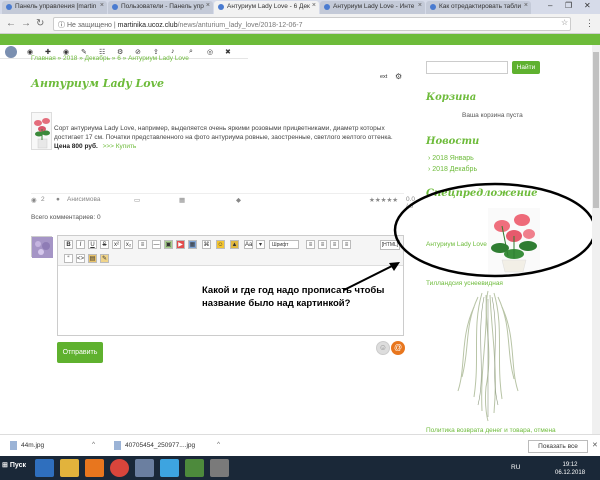  What do you see at coordinates (69, 468) in the screenshot?
I see `folder-icon` at bounding box center [69, 468].